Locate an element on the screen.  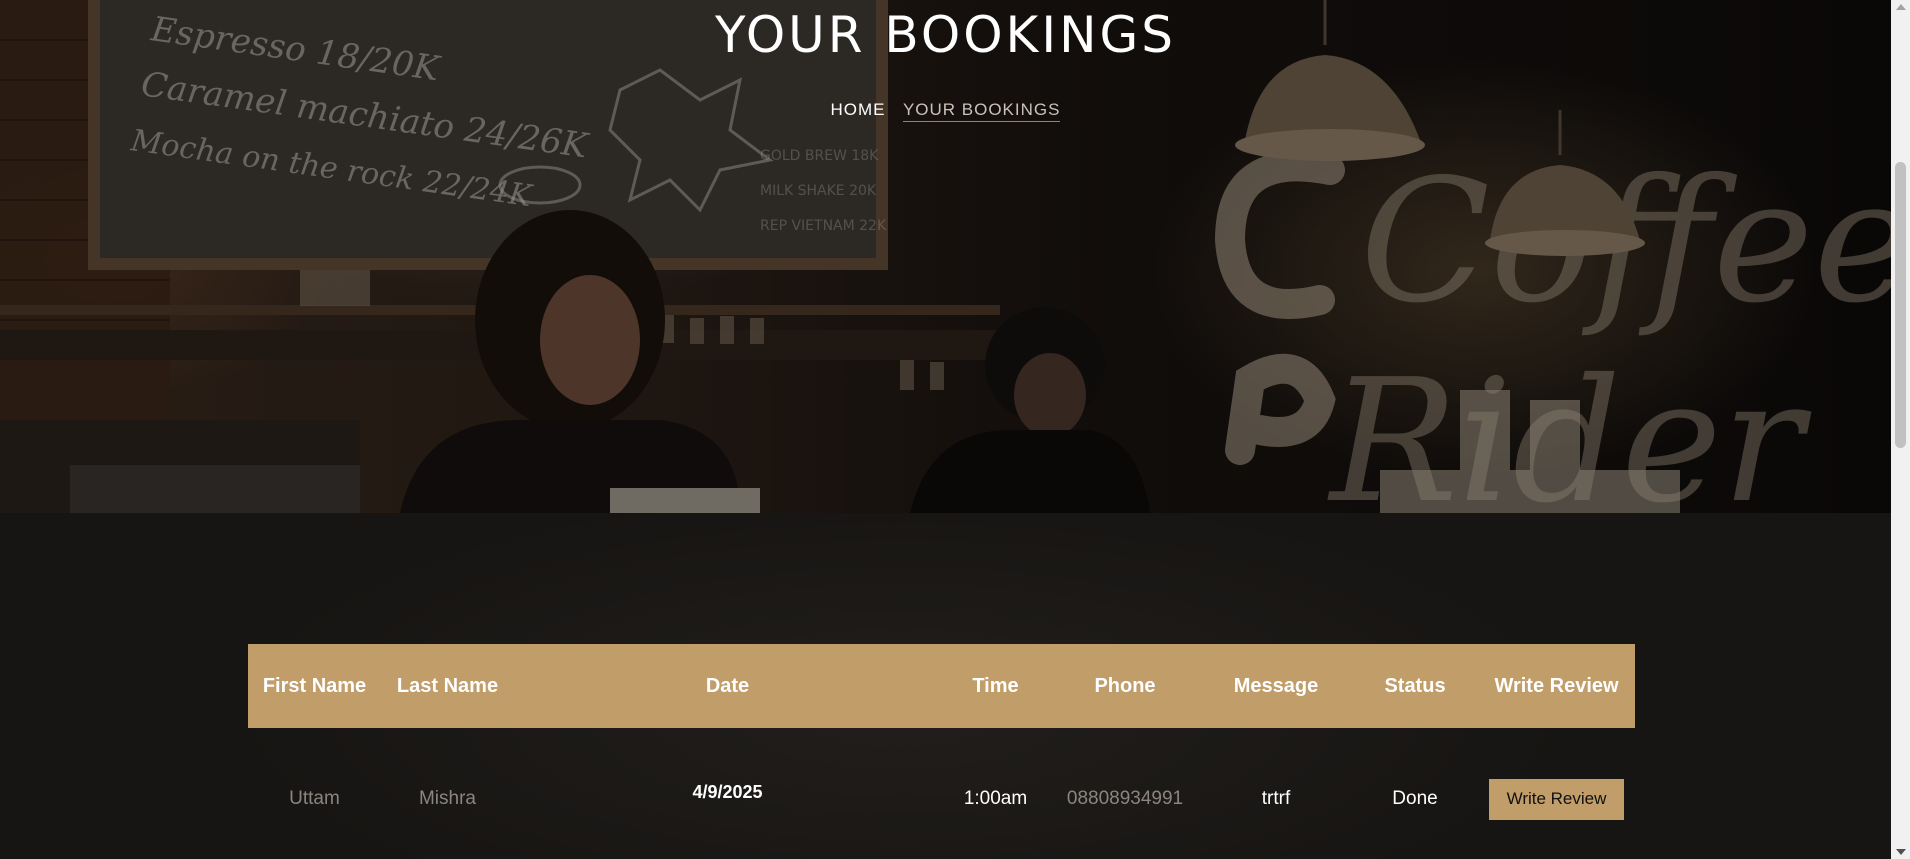
header-write-review: Write Review is located at coordinates (1556, 686).